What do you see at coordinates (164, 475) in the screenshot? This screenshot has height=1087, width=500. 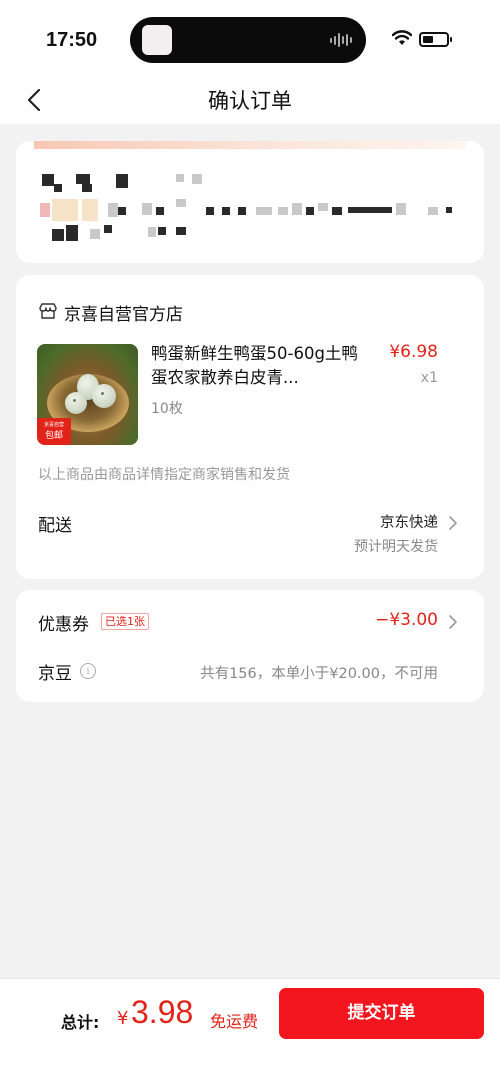 I see `seller-note: 以上商品由商品详情指定商家销售和发货` at bounding box center [164, 475].